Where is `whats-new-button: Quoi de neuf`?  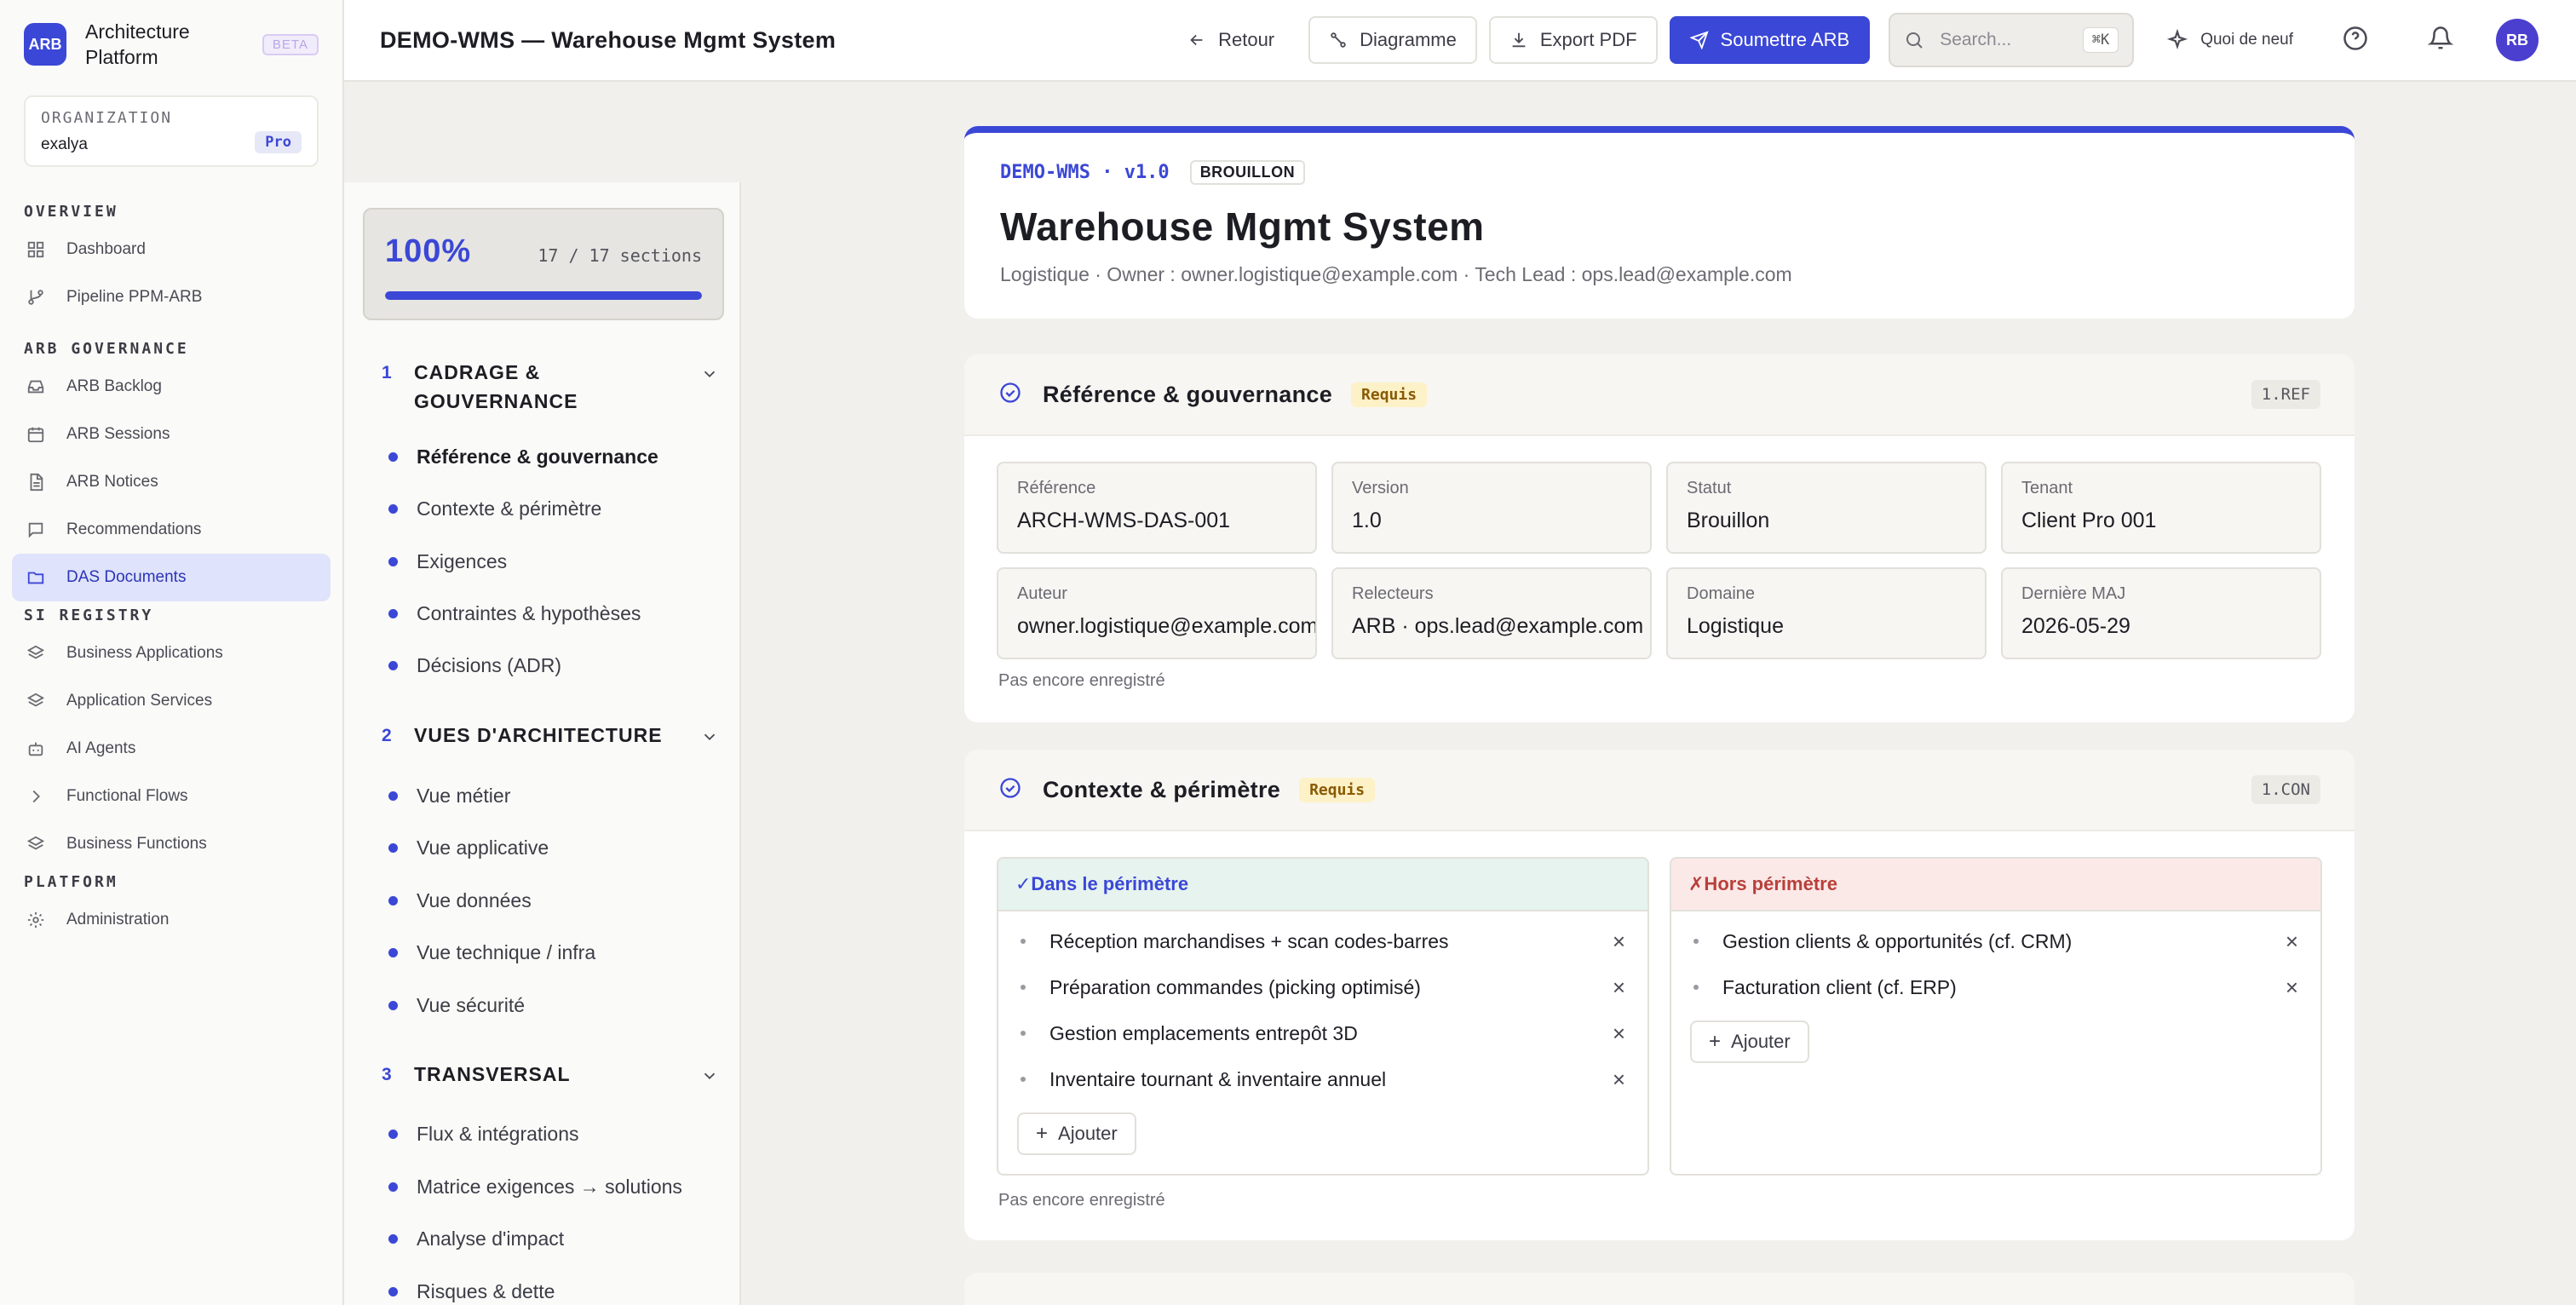 whats-new-button: Quoi de neuf is located at coordinates (2230, 40).